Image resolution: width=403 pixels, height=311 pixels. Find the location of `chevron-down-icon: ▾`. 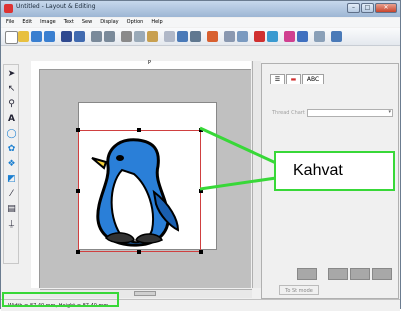

chevron-down-icon: ▾ is located at coordinates (389, 112).